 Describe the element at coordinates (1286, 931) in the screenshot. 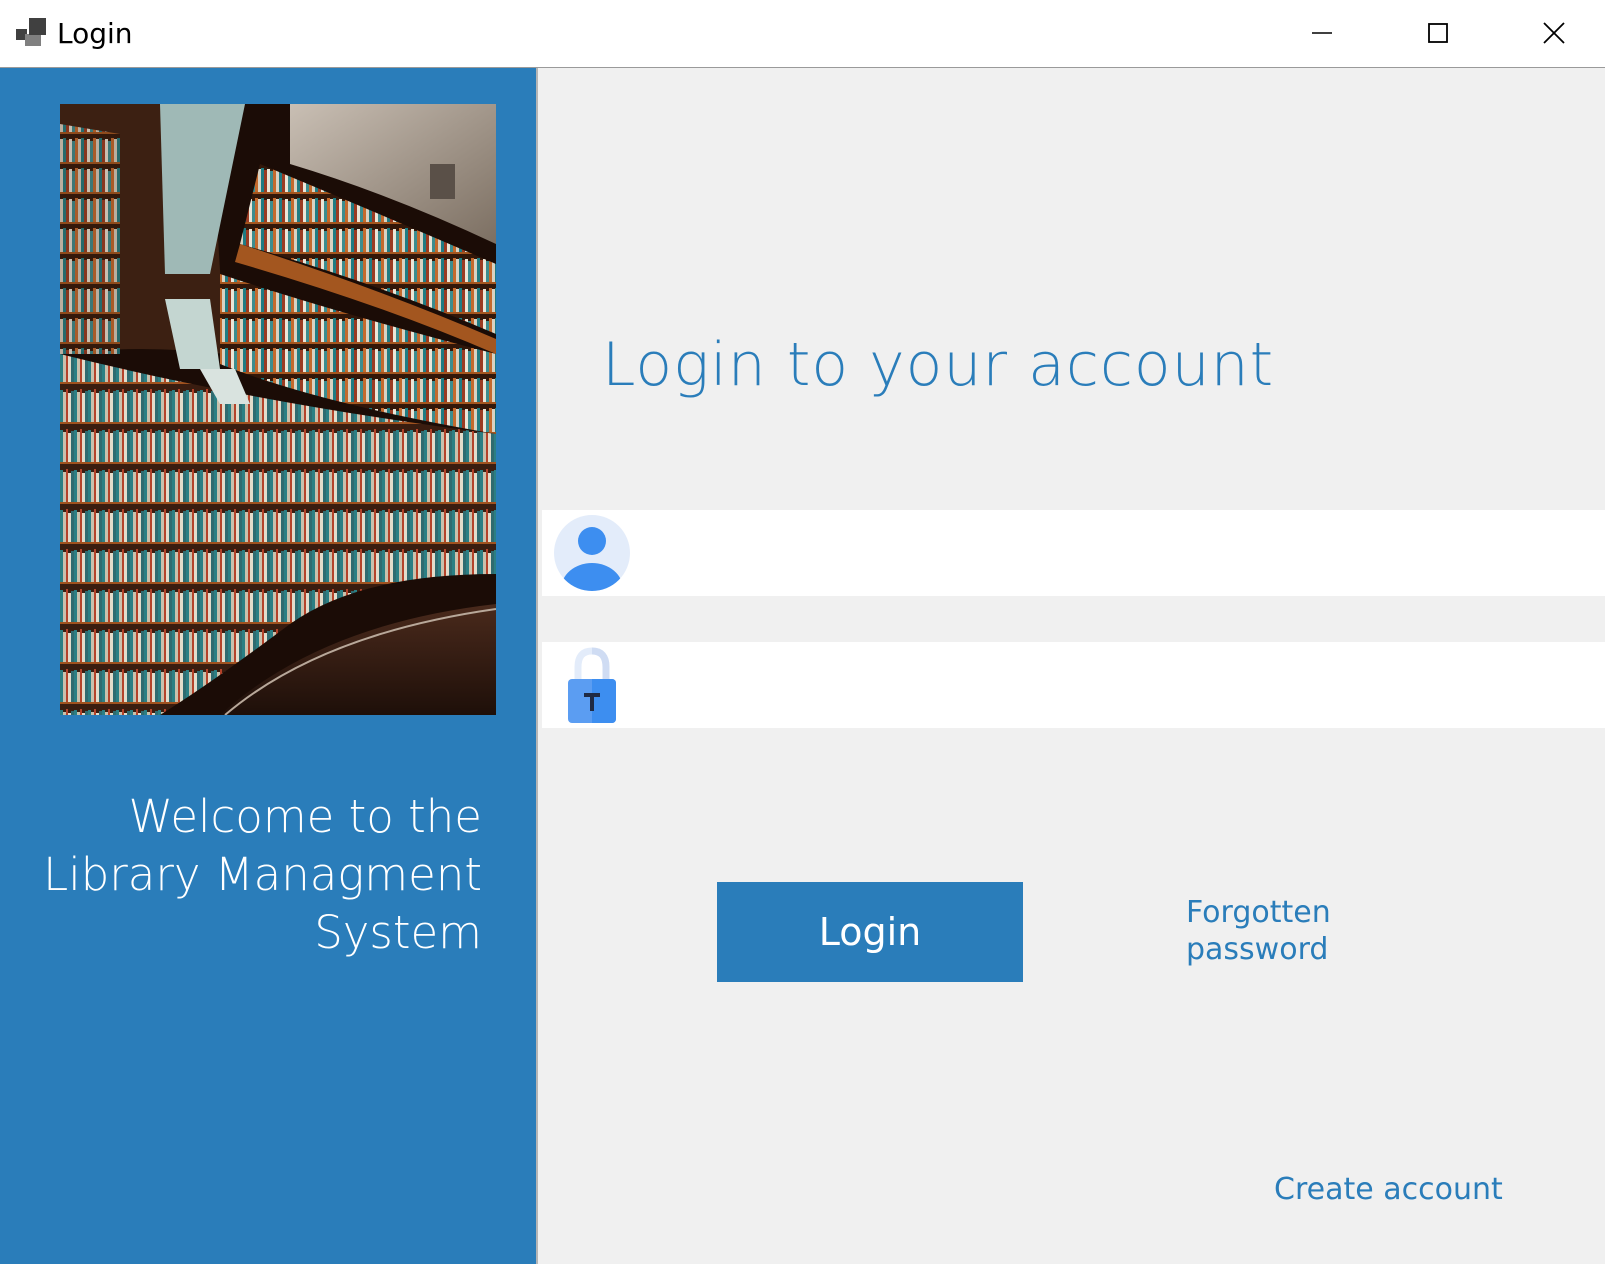

I see `forgot-password-link: Forgotten password` at that location.